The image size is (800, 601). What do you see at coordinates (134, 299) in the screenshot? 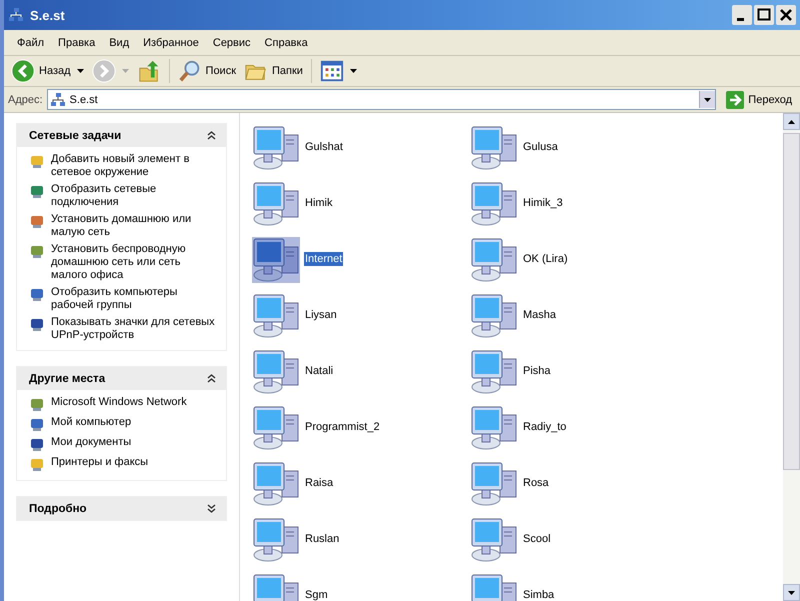
I see `task-link: Отобразить компьютеры рабочей группы` at bounding box center [134, 299].